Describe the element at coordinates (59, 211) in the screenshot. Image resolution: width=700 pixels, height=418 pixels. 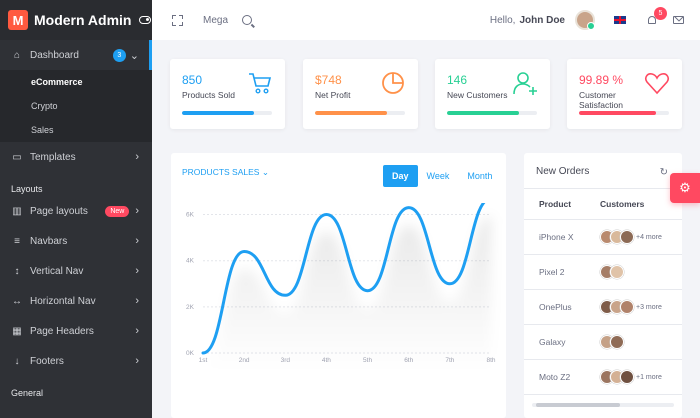
I see `sidebar-item-label: Page layouts` at that location.